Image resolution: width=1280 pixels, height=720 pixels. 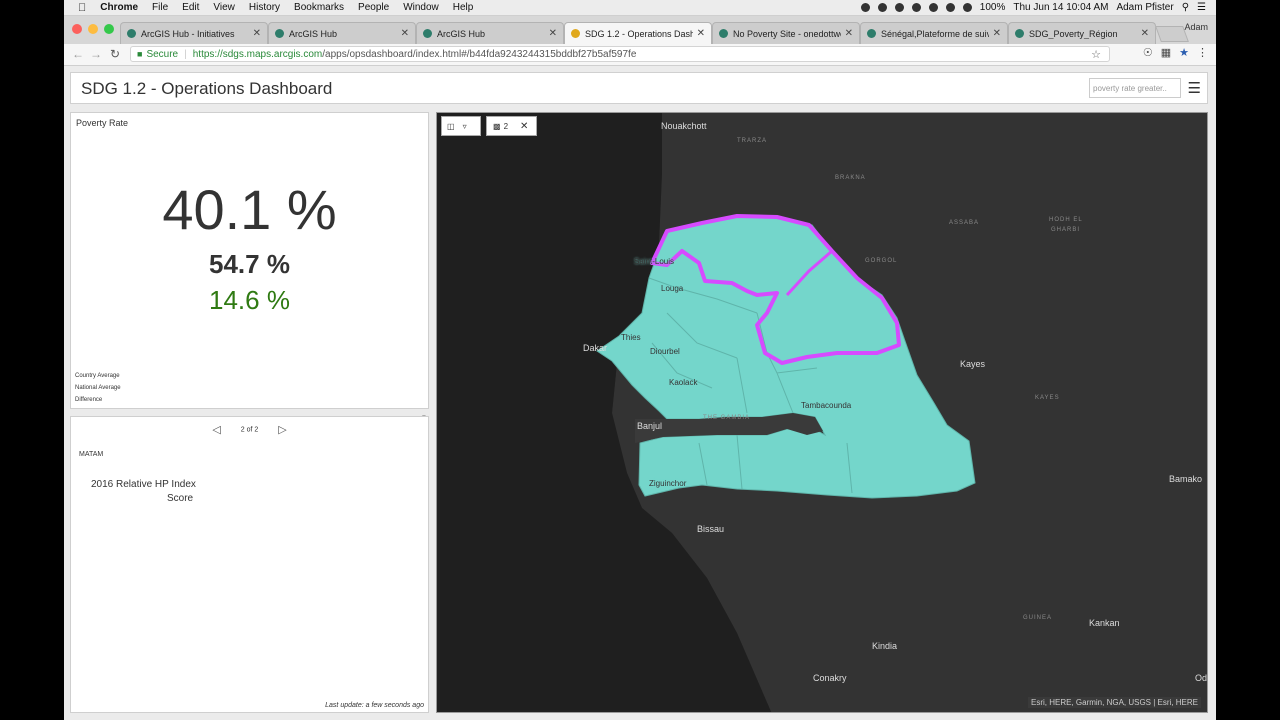 What do you see at coordinates (506, 126) in the screenshot?
I see `selection-count: 2` at bounding box center [506, 126].